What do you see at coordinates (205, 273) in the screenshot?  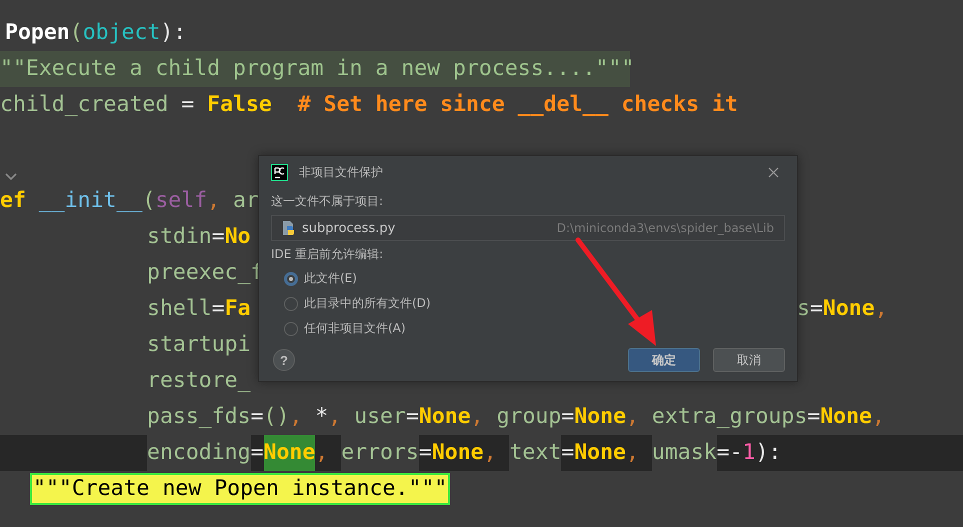 I see `code-token: preexec_f` at bounding box center [205, 273].